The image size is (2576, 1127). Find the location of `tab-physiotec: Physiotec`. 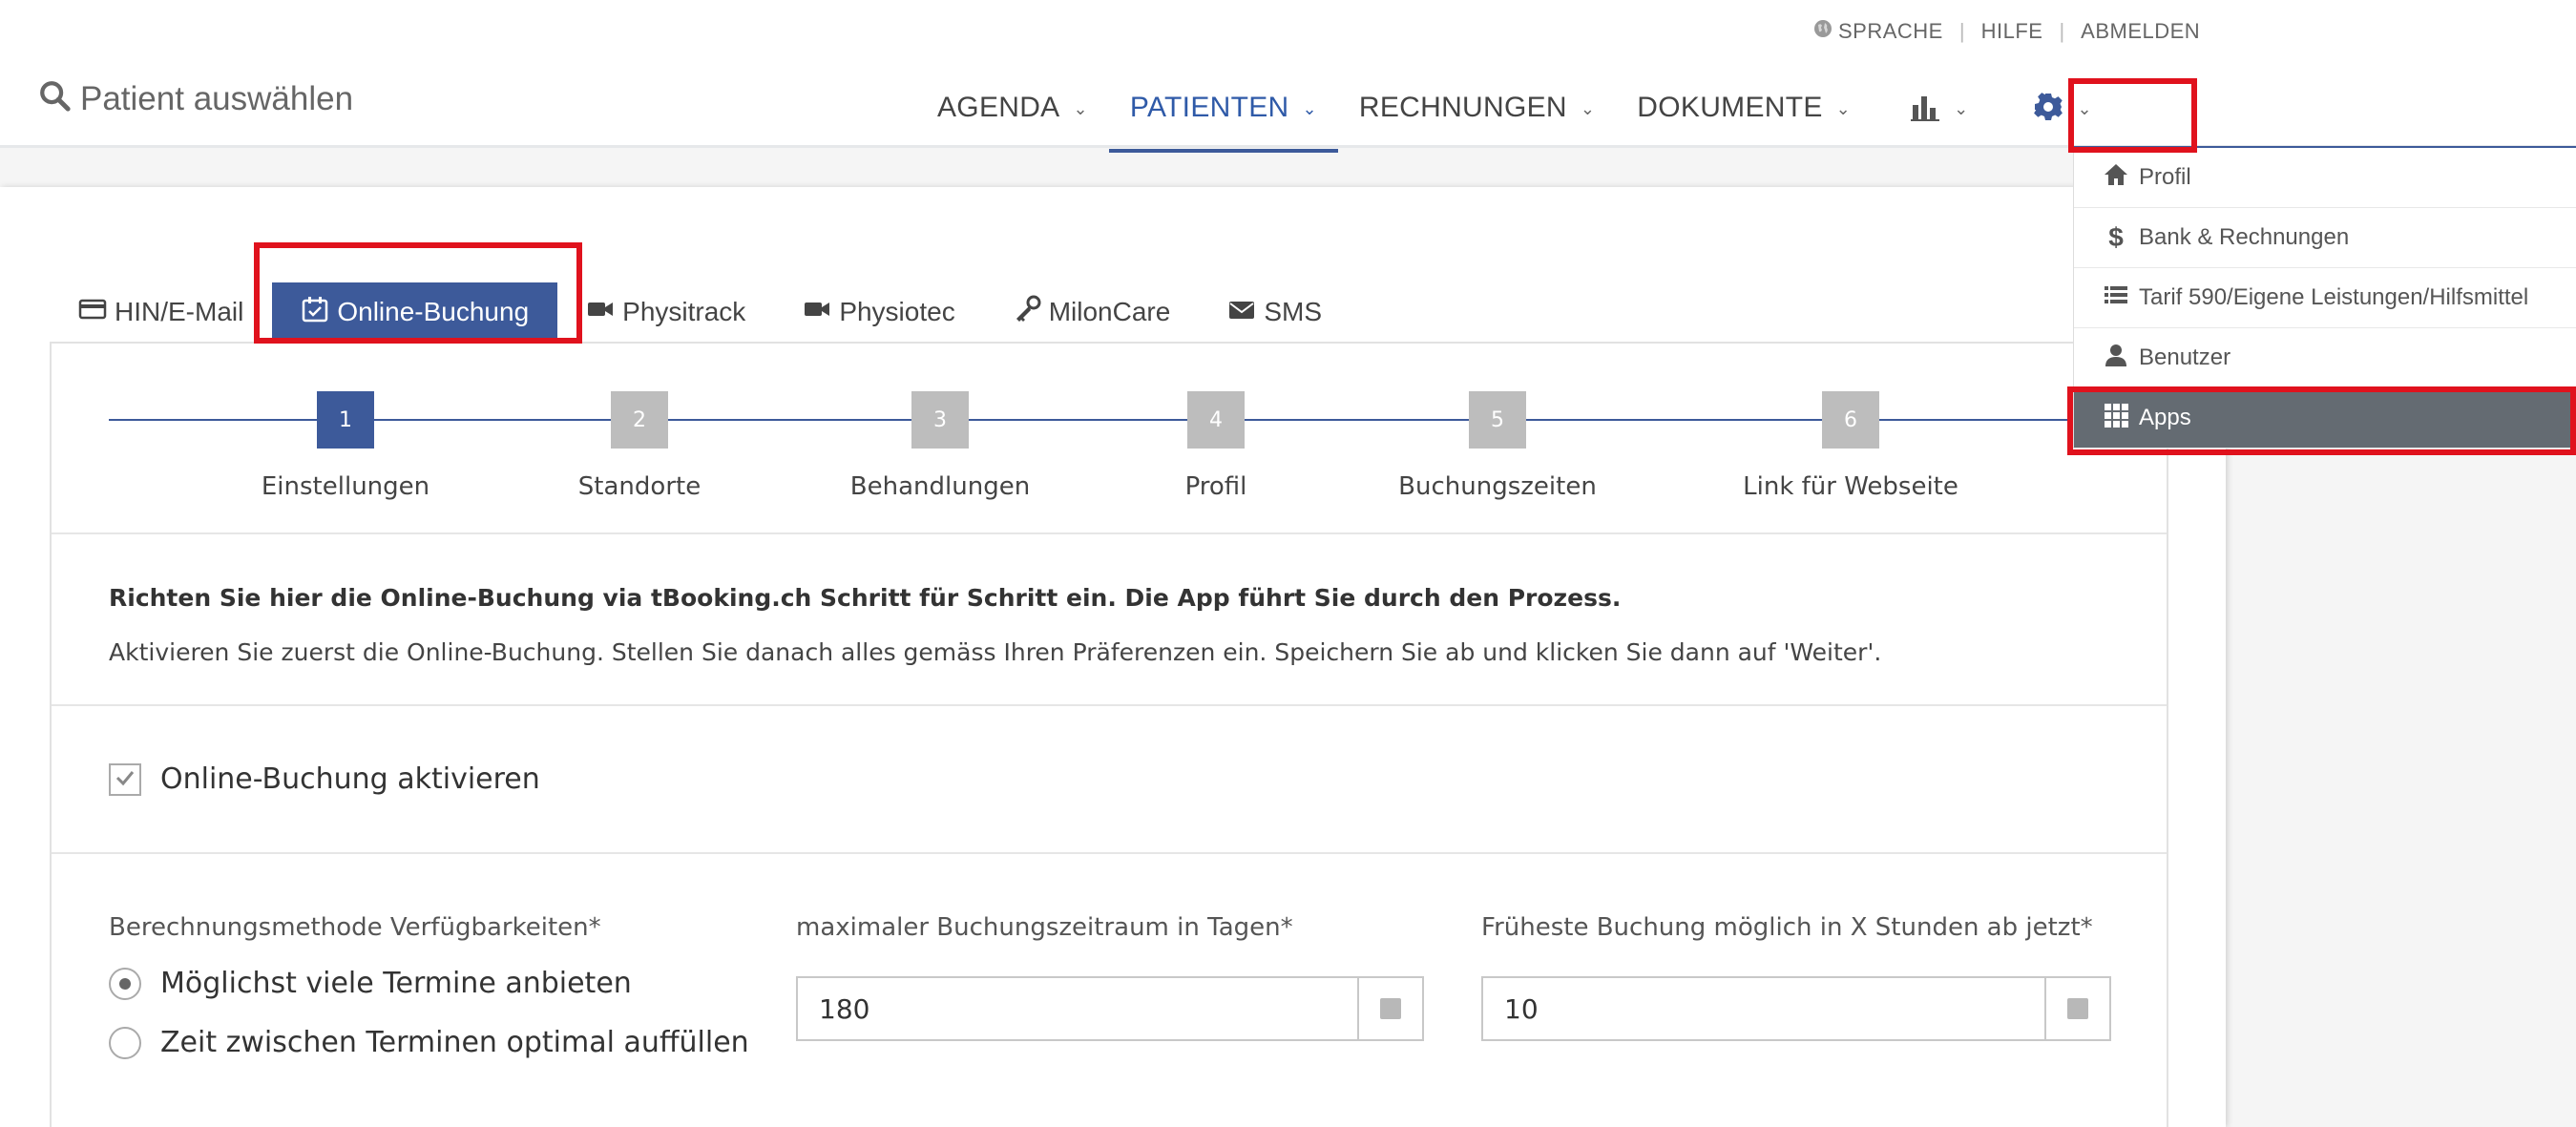

tab-physiotec: Physiotec is located at coordinates (878, 312).